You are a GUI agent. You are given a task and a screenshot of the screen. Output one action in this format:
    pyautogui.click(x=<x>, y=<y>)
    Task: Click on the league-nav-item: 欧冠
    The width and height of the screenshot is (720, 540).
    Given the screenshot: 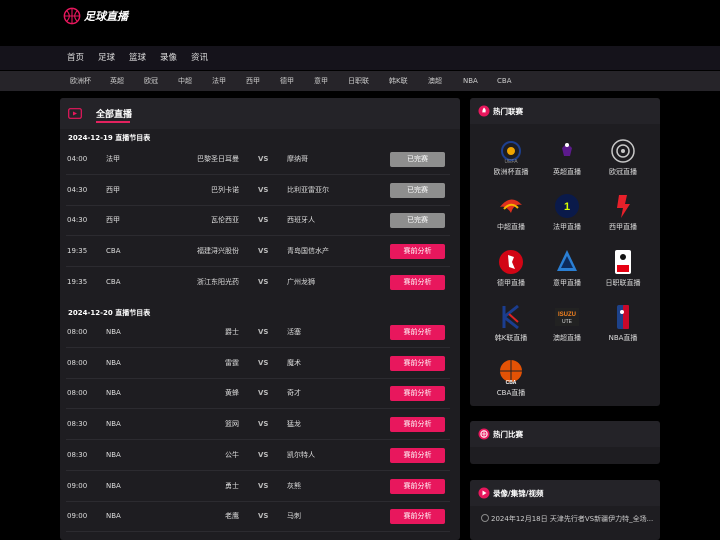 What is the action you would take?
    pyautogui.click(x=151, y=81)
    